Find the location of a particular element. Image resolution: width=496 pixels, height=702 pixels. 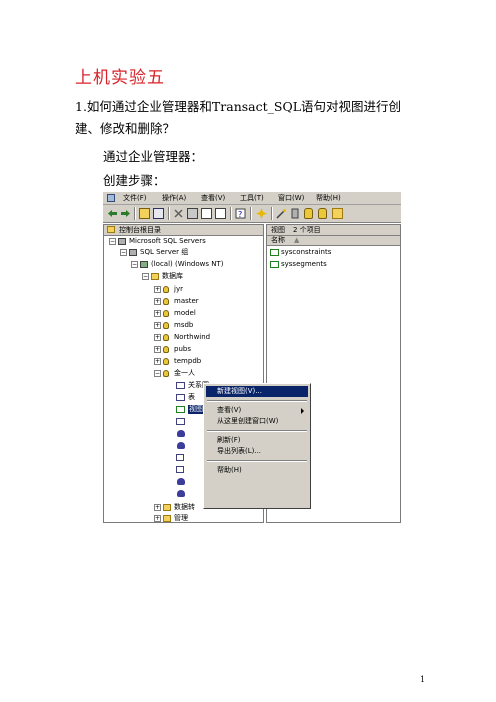

tree-node-server-group: SQL Server 组 is located at coordinates (164, 252).